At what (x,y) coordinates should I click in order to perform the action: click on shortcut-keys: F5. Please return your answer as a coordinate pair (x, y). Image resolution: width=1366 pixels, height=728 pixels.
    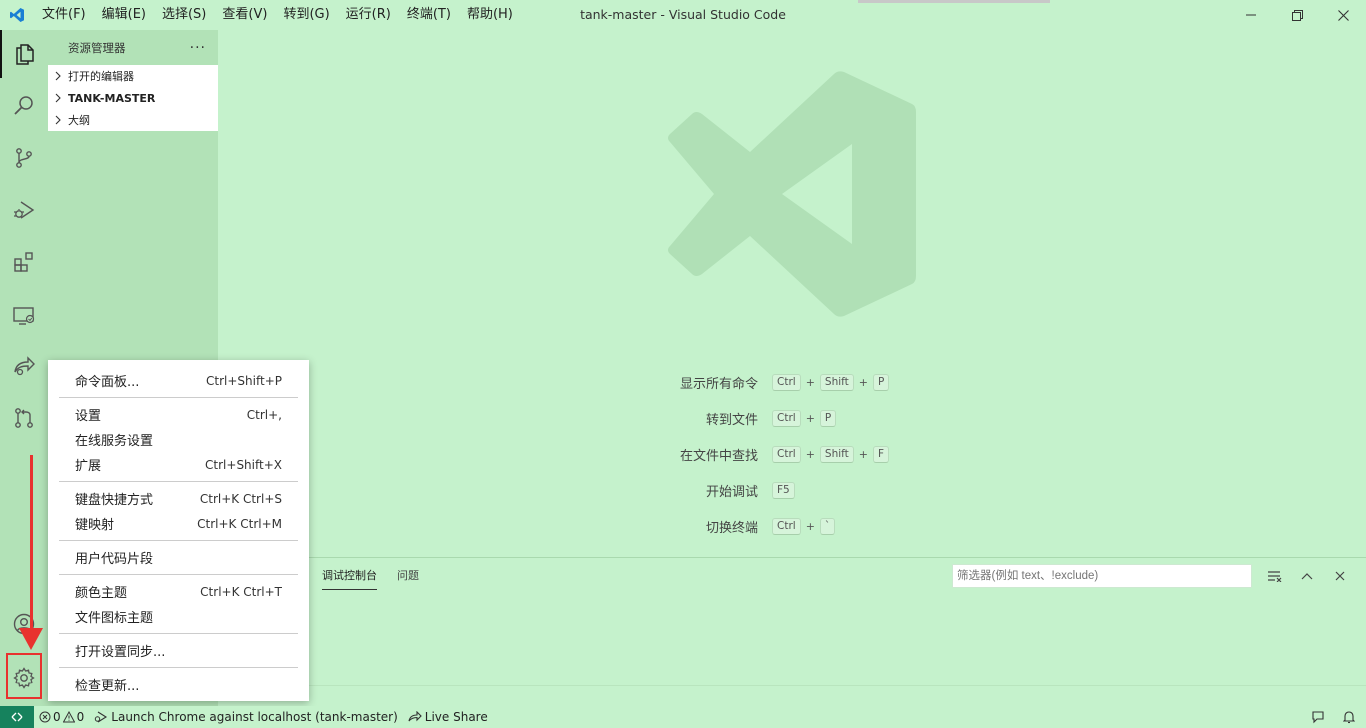
    Looking at the image, I should click on (783, 490).